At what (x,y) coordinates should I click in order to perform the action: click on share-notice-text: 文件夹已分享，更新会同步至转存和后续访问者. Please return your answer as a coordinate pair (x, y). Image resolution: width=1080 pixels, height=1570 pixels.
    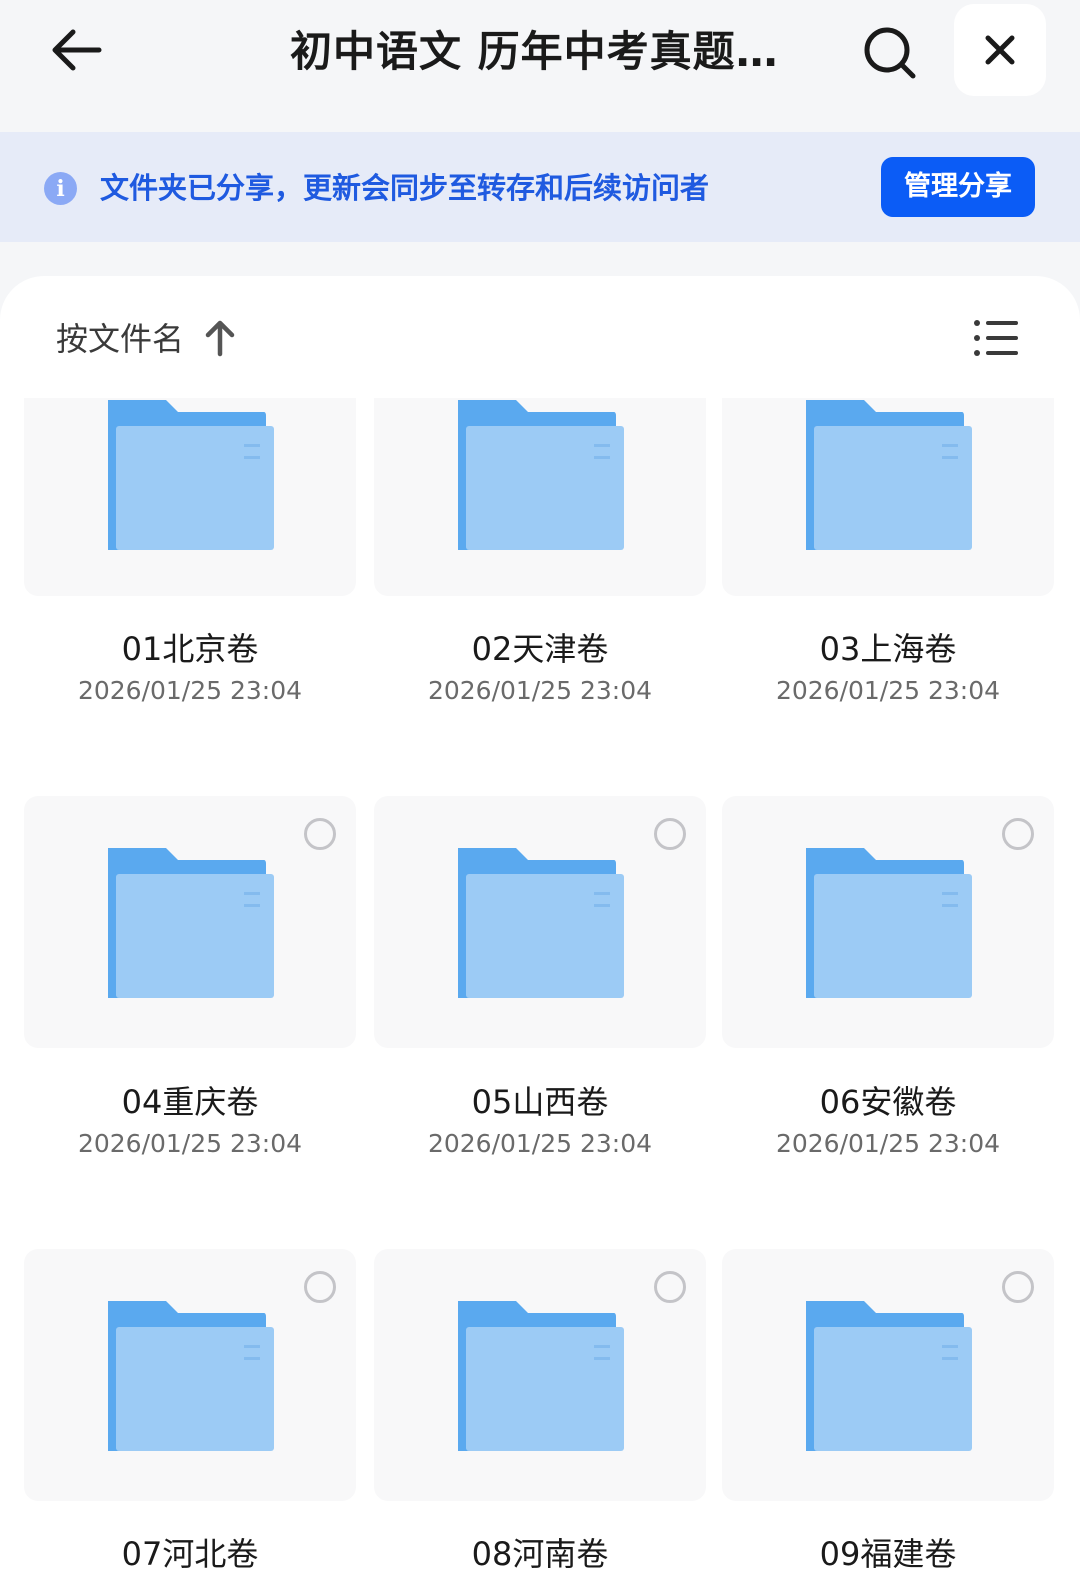
    Looking at the image, I should click on (405, 188).